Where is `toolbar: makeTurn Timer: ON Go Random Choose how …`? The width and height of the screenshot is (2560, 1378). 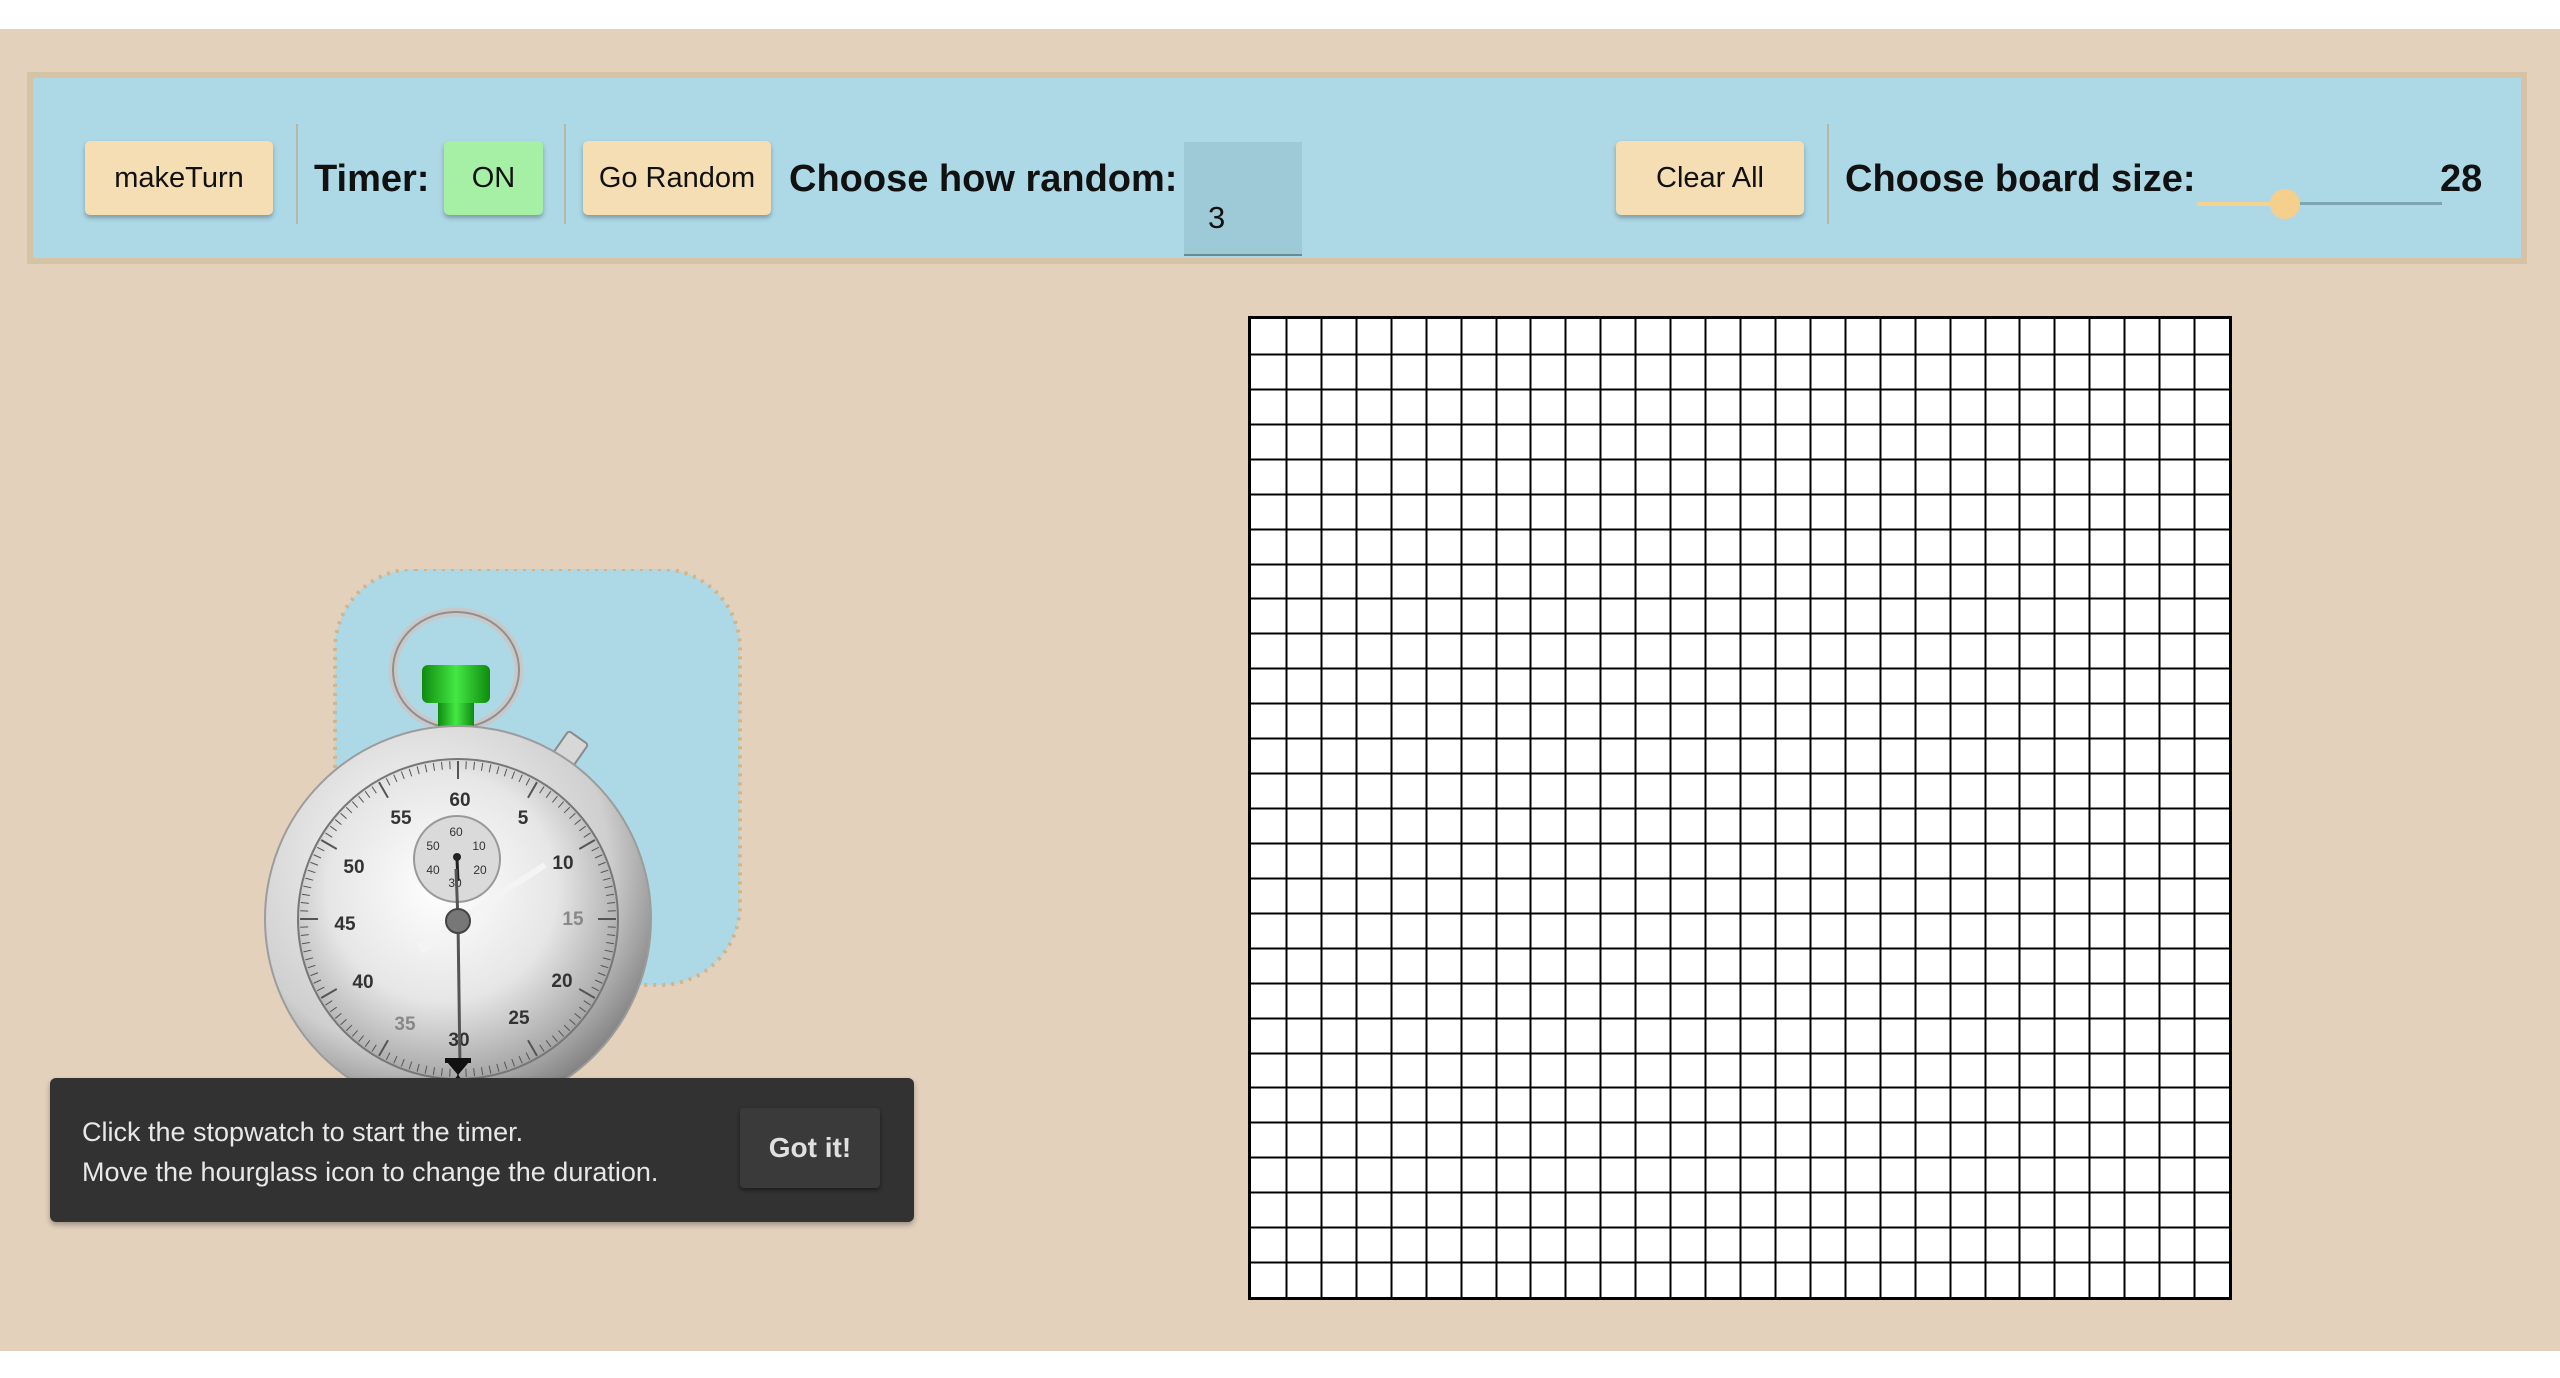 toolbar: makeTurn Timer: ON Go Random Choose how … is located at coordinates (1277, 168).